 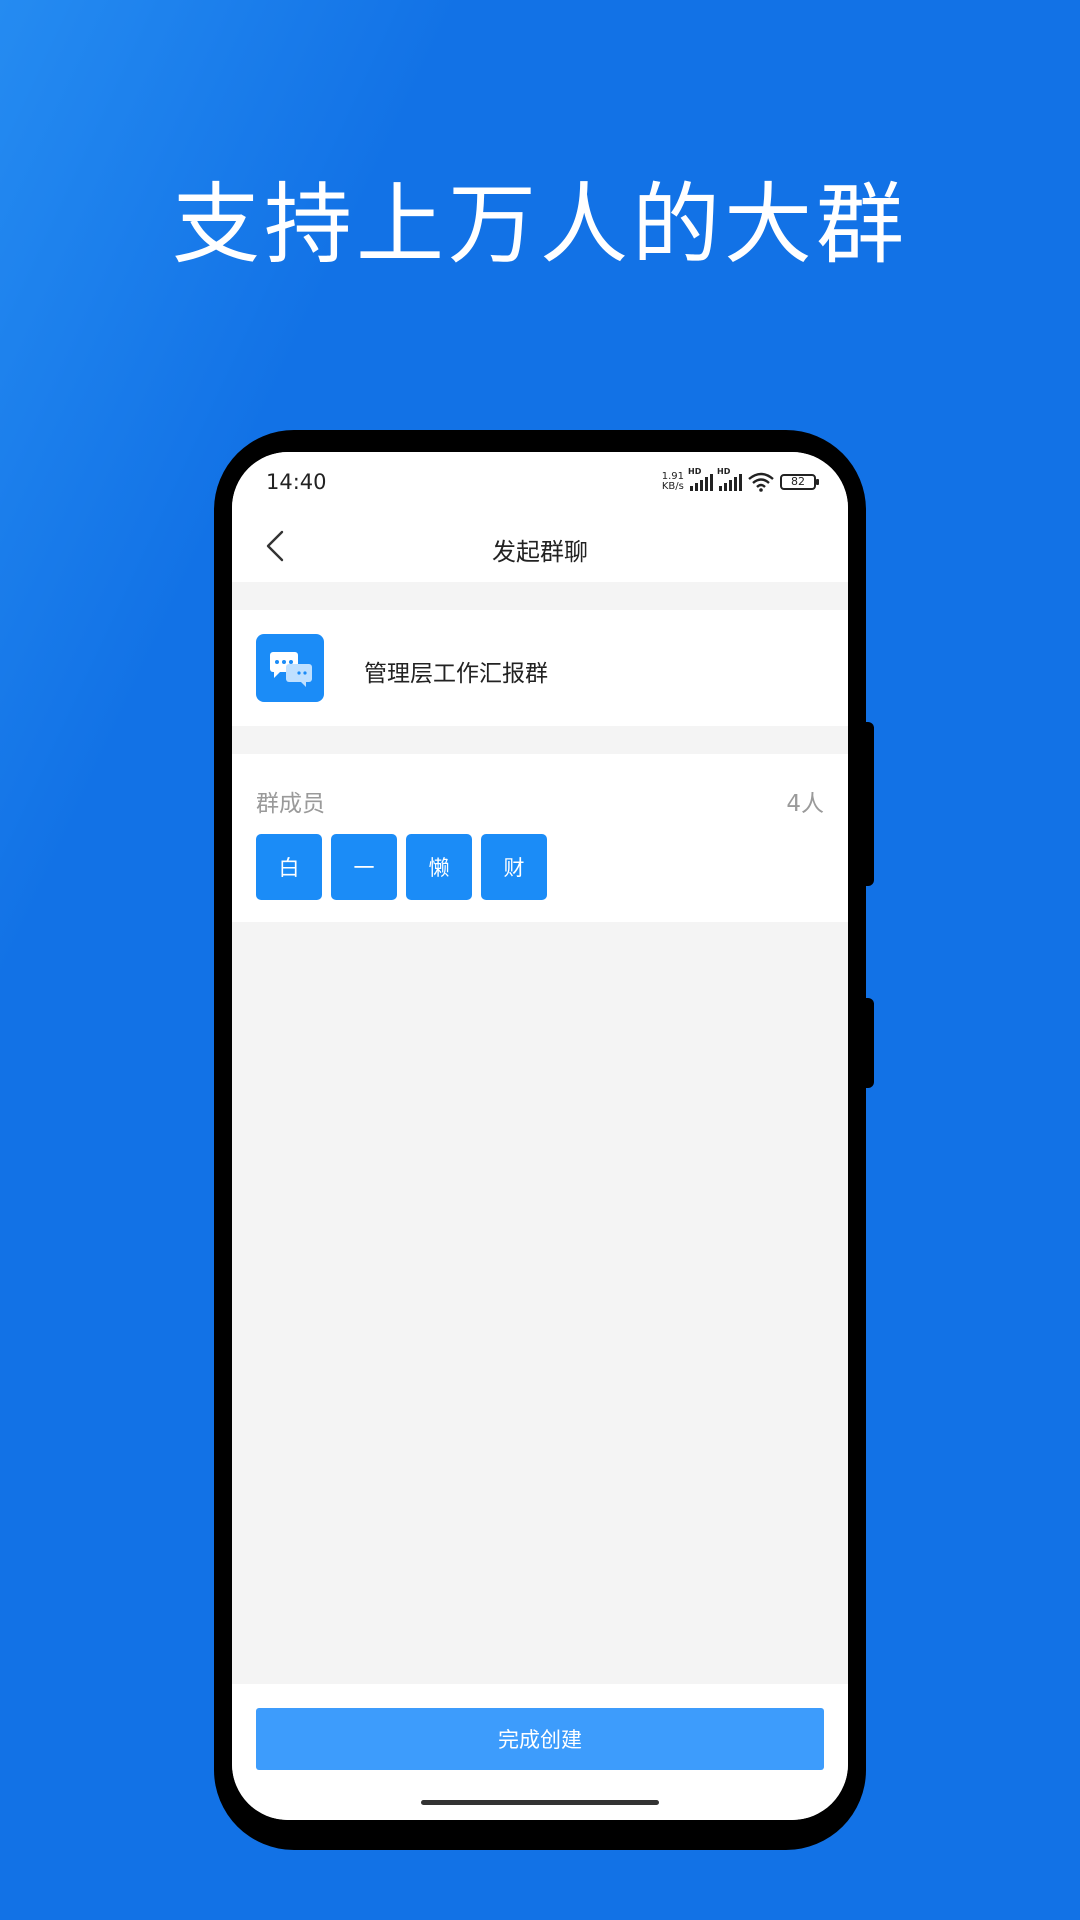 What do you see at coordinates (290, 804) in the screenshot?
I see `members-label: 群成员` at bounding box center [290, 804].